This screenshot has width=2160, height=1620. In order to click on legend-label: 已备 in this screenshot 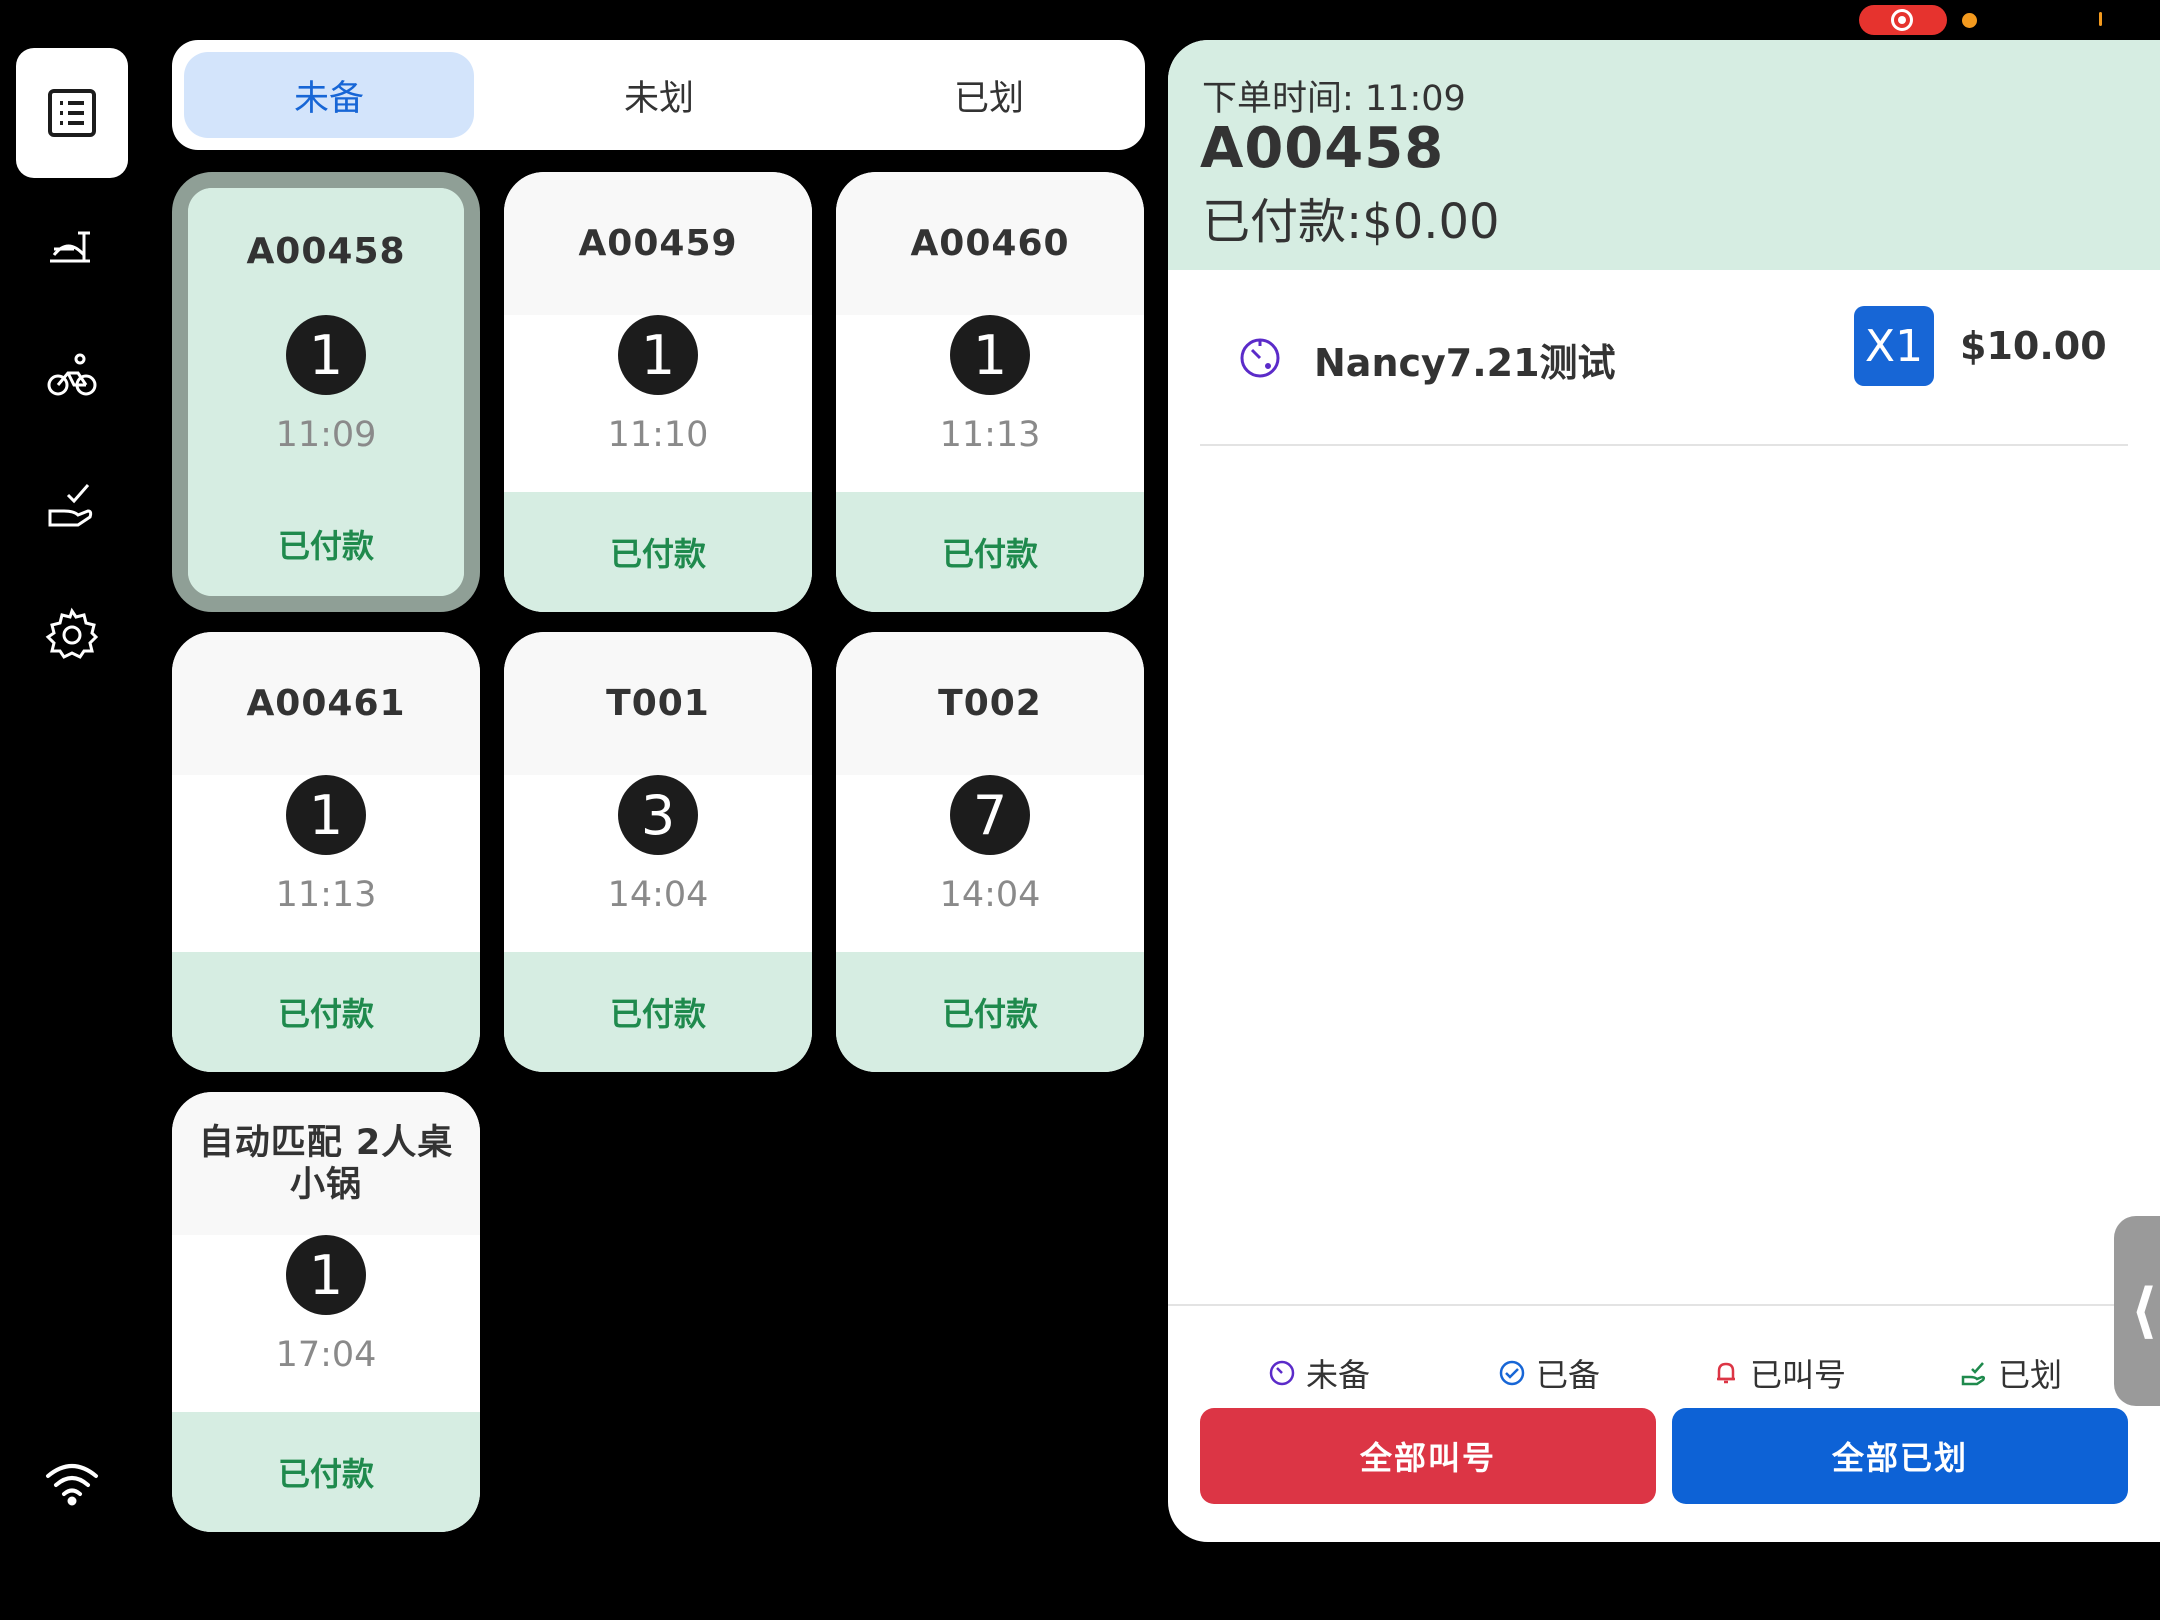, I will do `click(1568, 1375)`.